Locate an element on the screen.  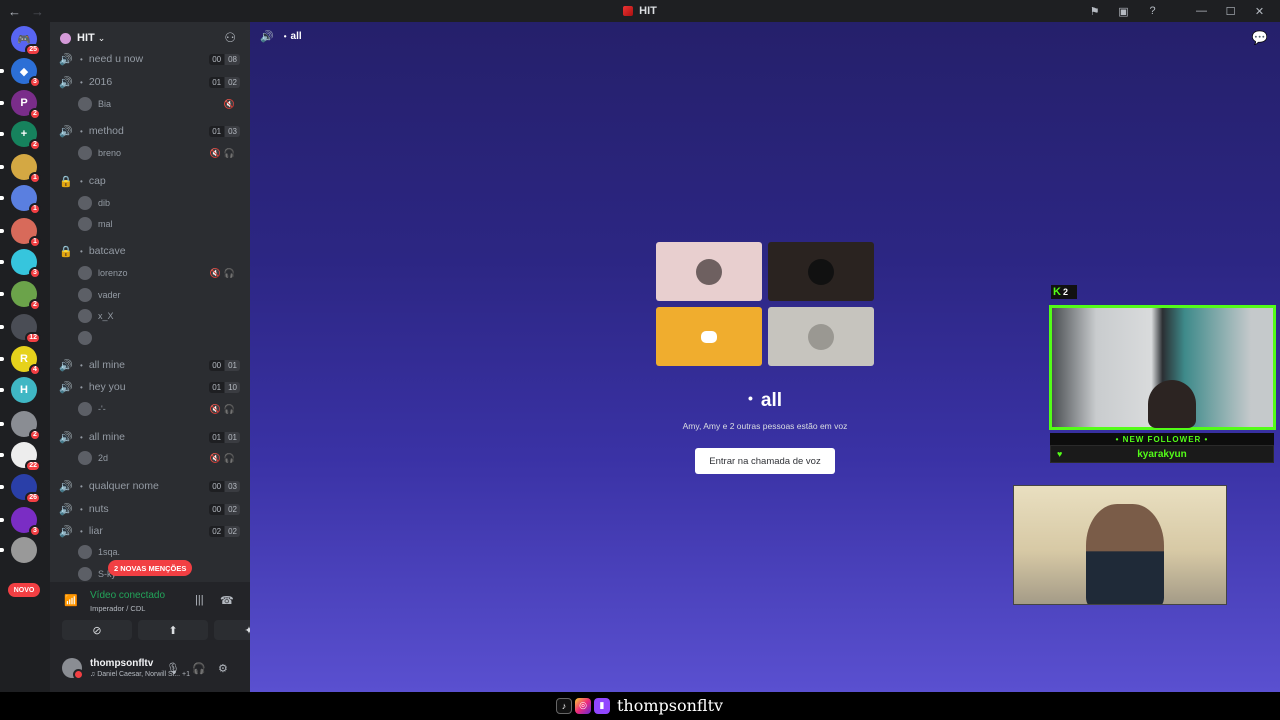
voice-channel-item: 🔊 liar 0202 is located at coordinates (150, 531).